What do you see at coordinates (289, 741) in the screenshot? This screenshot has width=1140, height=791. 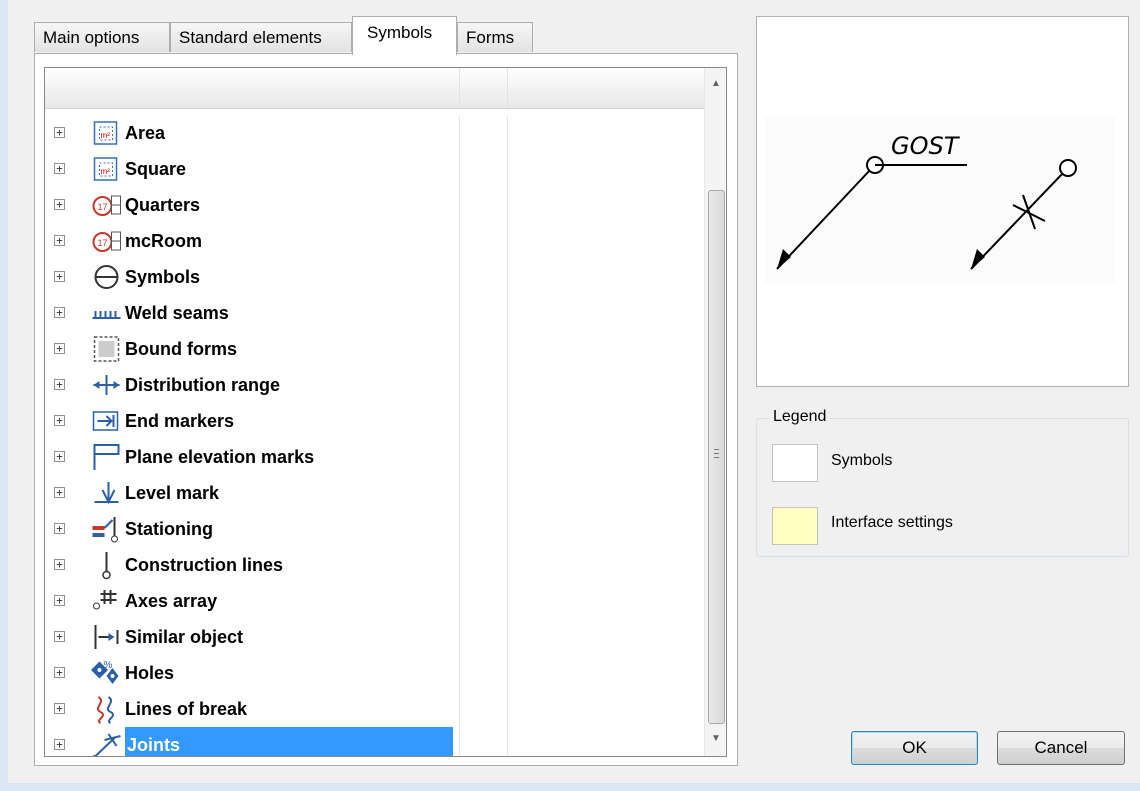 I see `tree-row-label: Joints` at bounding box center [289, 741].